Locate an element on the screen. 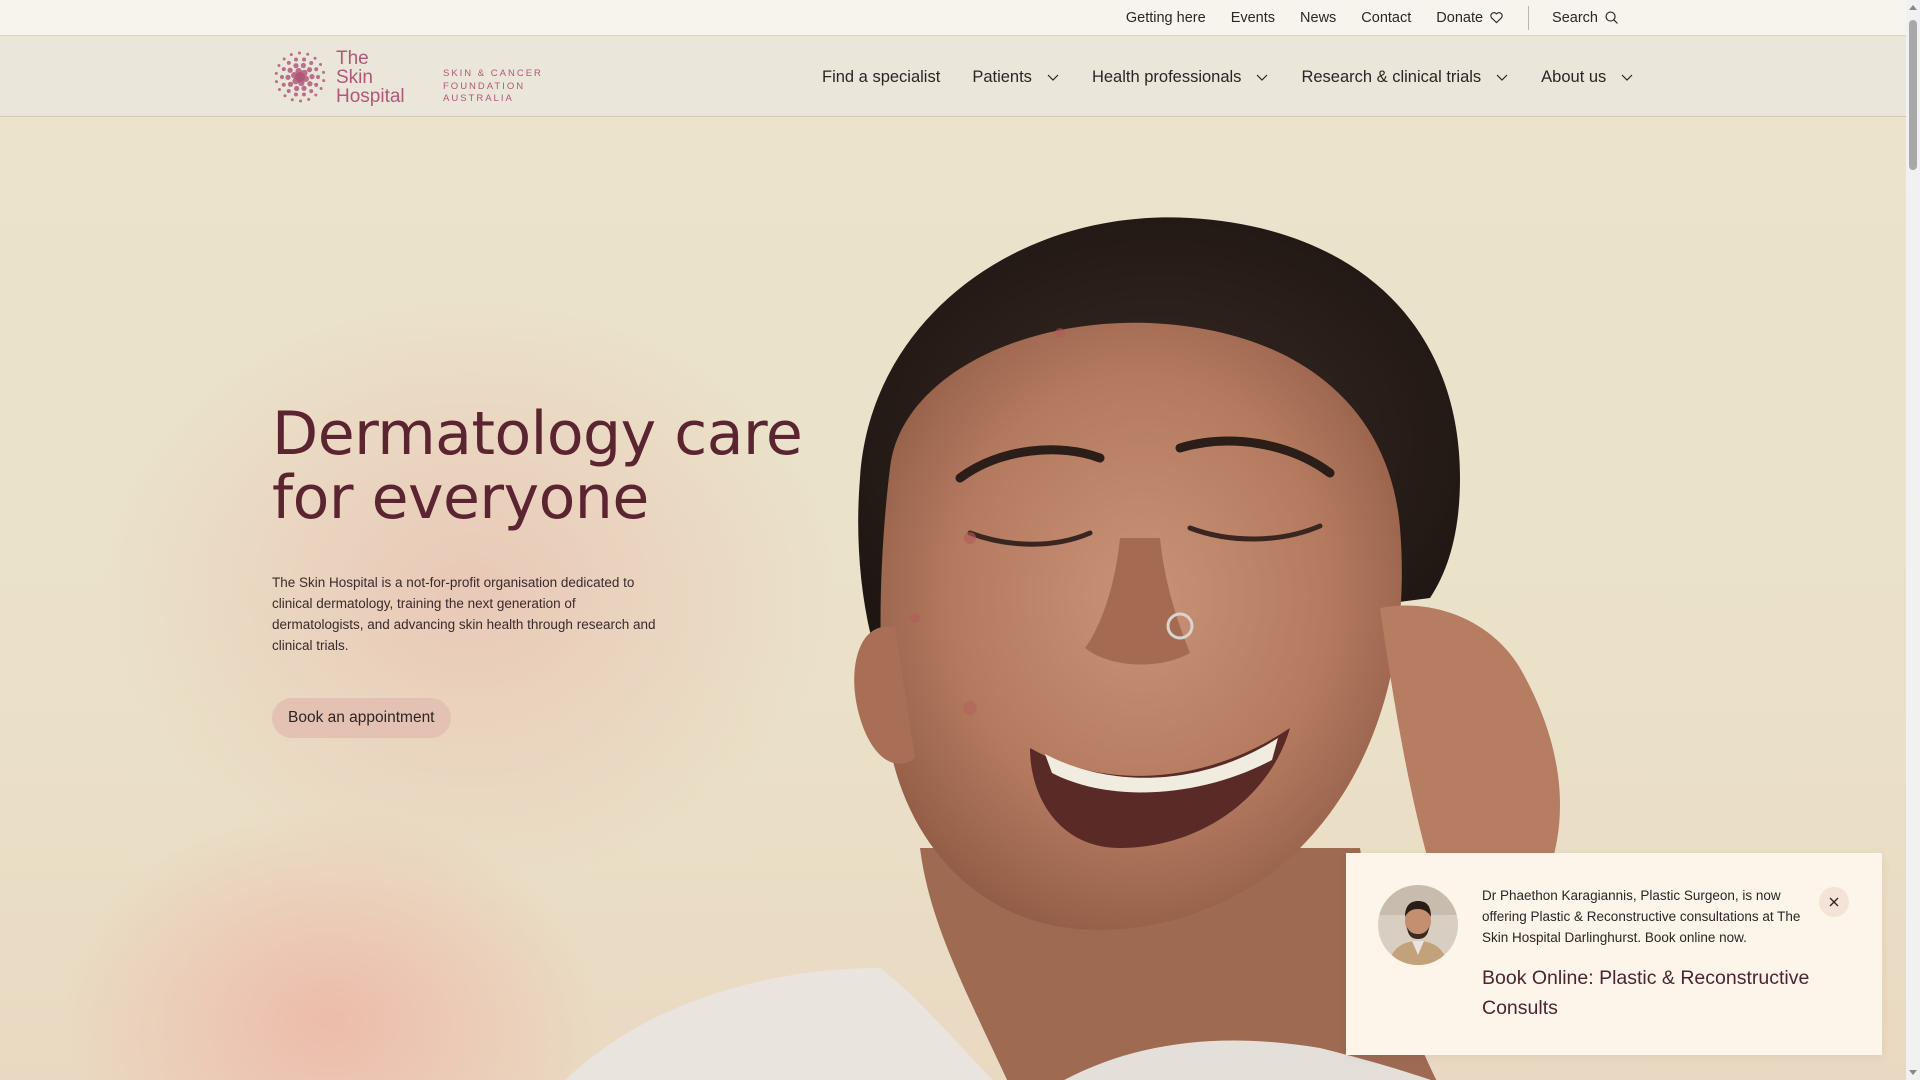  doctor-avatar is located at coordinates (1418, 925).